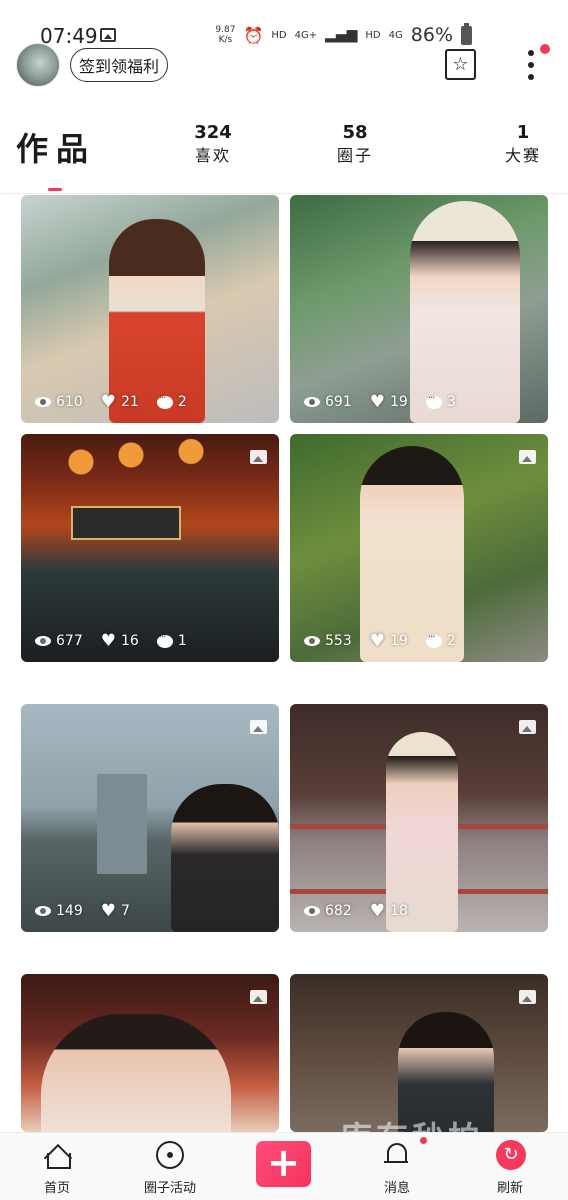 The height and width of the screenshot is (1200, 568). What do you see at coordinates (284, 193) in the screenshot?
I see `header-divider` at bounding box center [284, 193].